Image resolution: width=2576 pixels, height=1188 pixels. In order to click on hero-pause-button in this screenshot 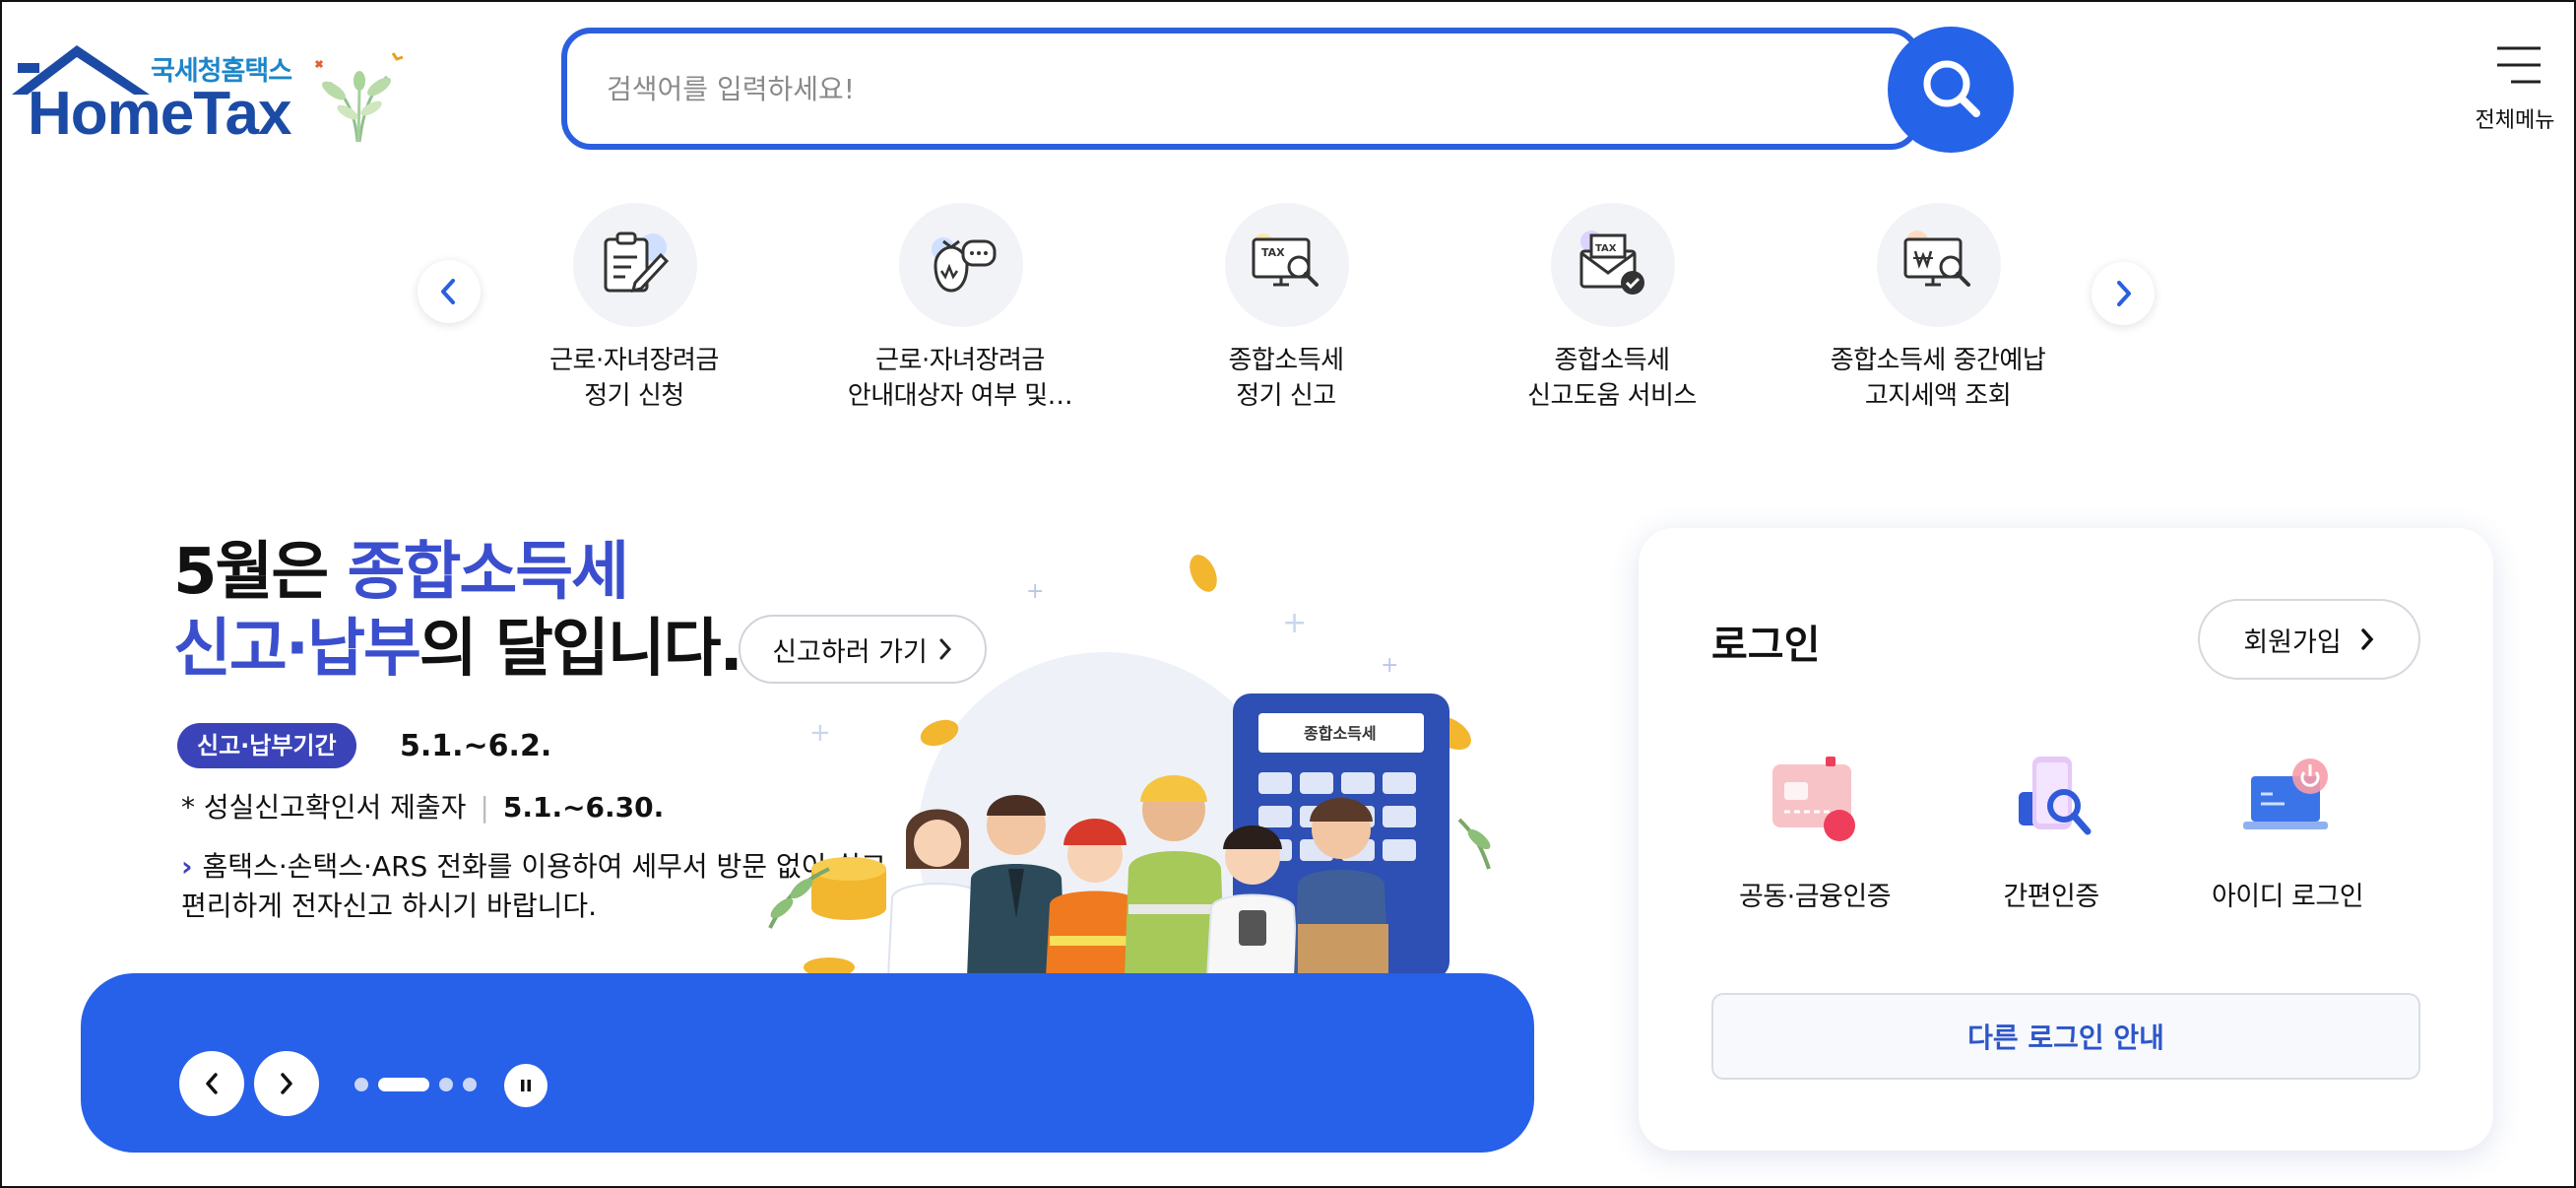, I will do `click(525, 1085)`.